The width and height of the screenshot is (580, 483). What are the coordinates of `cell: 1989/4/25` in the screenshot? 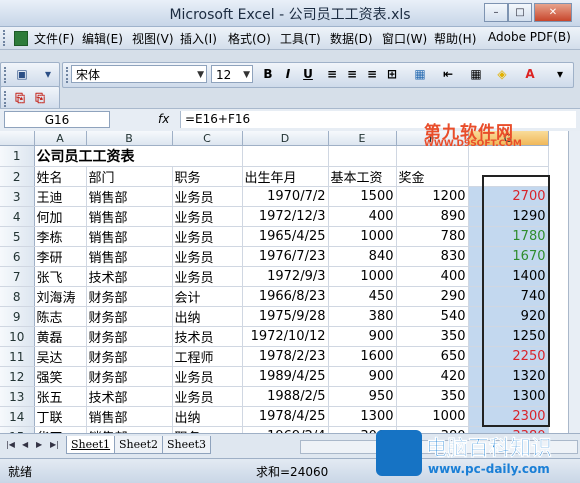 It's located at (285, 376).